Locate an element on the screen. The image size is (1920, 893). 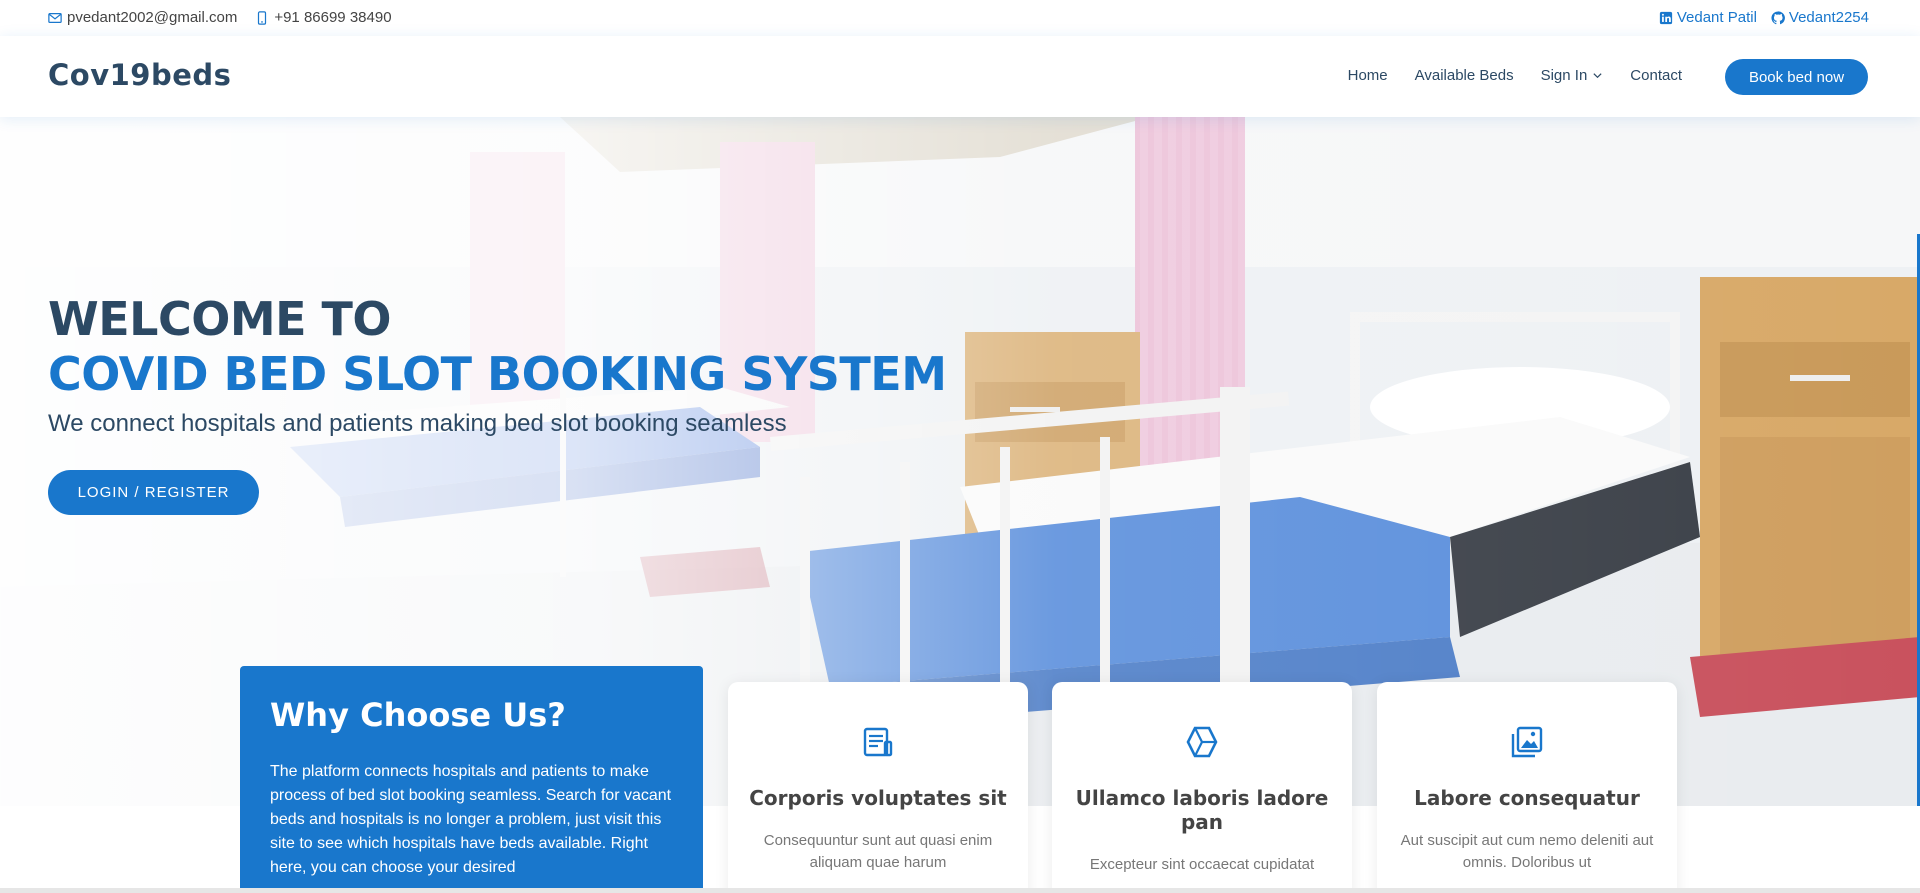
phone-text: +91 86699 38490 is located at coordinates (333, 17).